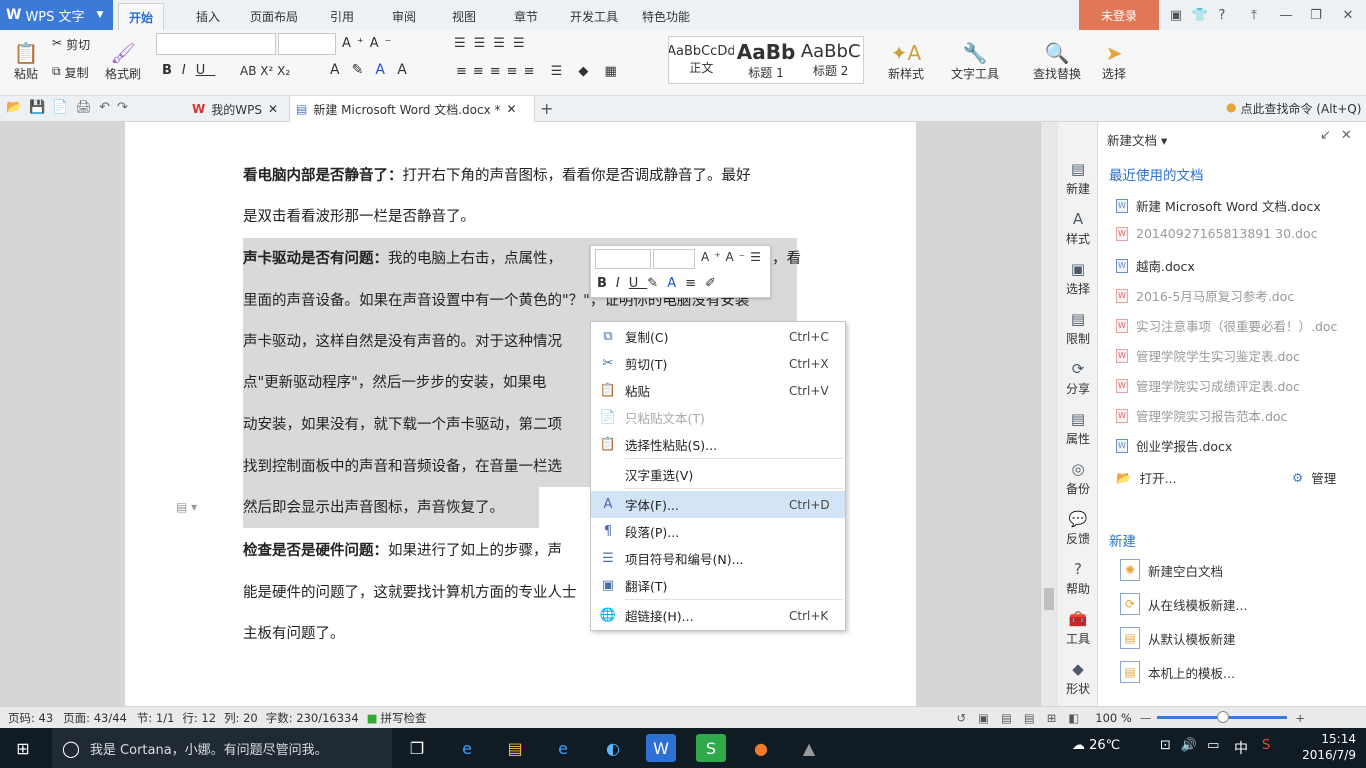 The image size is (1366, 768). Describe the element at coordinates (515, 748) in the screenshot. I see `explorer-icon: ▤` at that location.